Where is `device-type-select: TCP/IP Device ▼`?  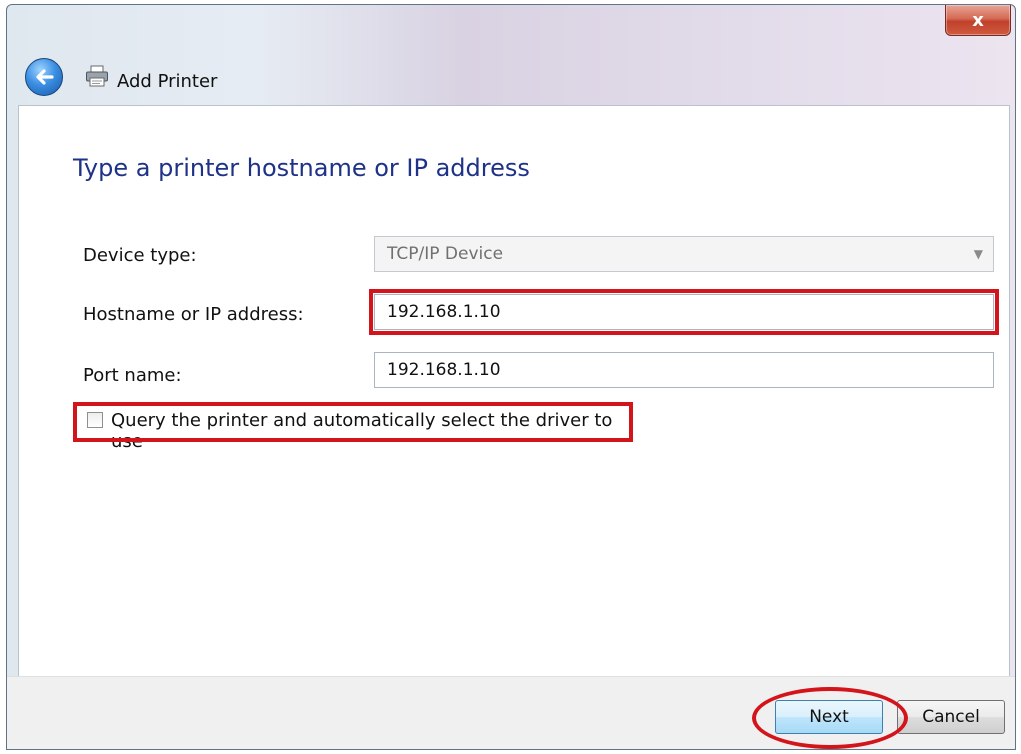
device-type-select: TCP/IP Device ▼ is located at coordinates (684, 254).